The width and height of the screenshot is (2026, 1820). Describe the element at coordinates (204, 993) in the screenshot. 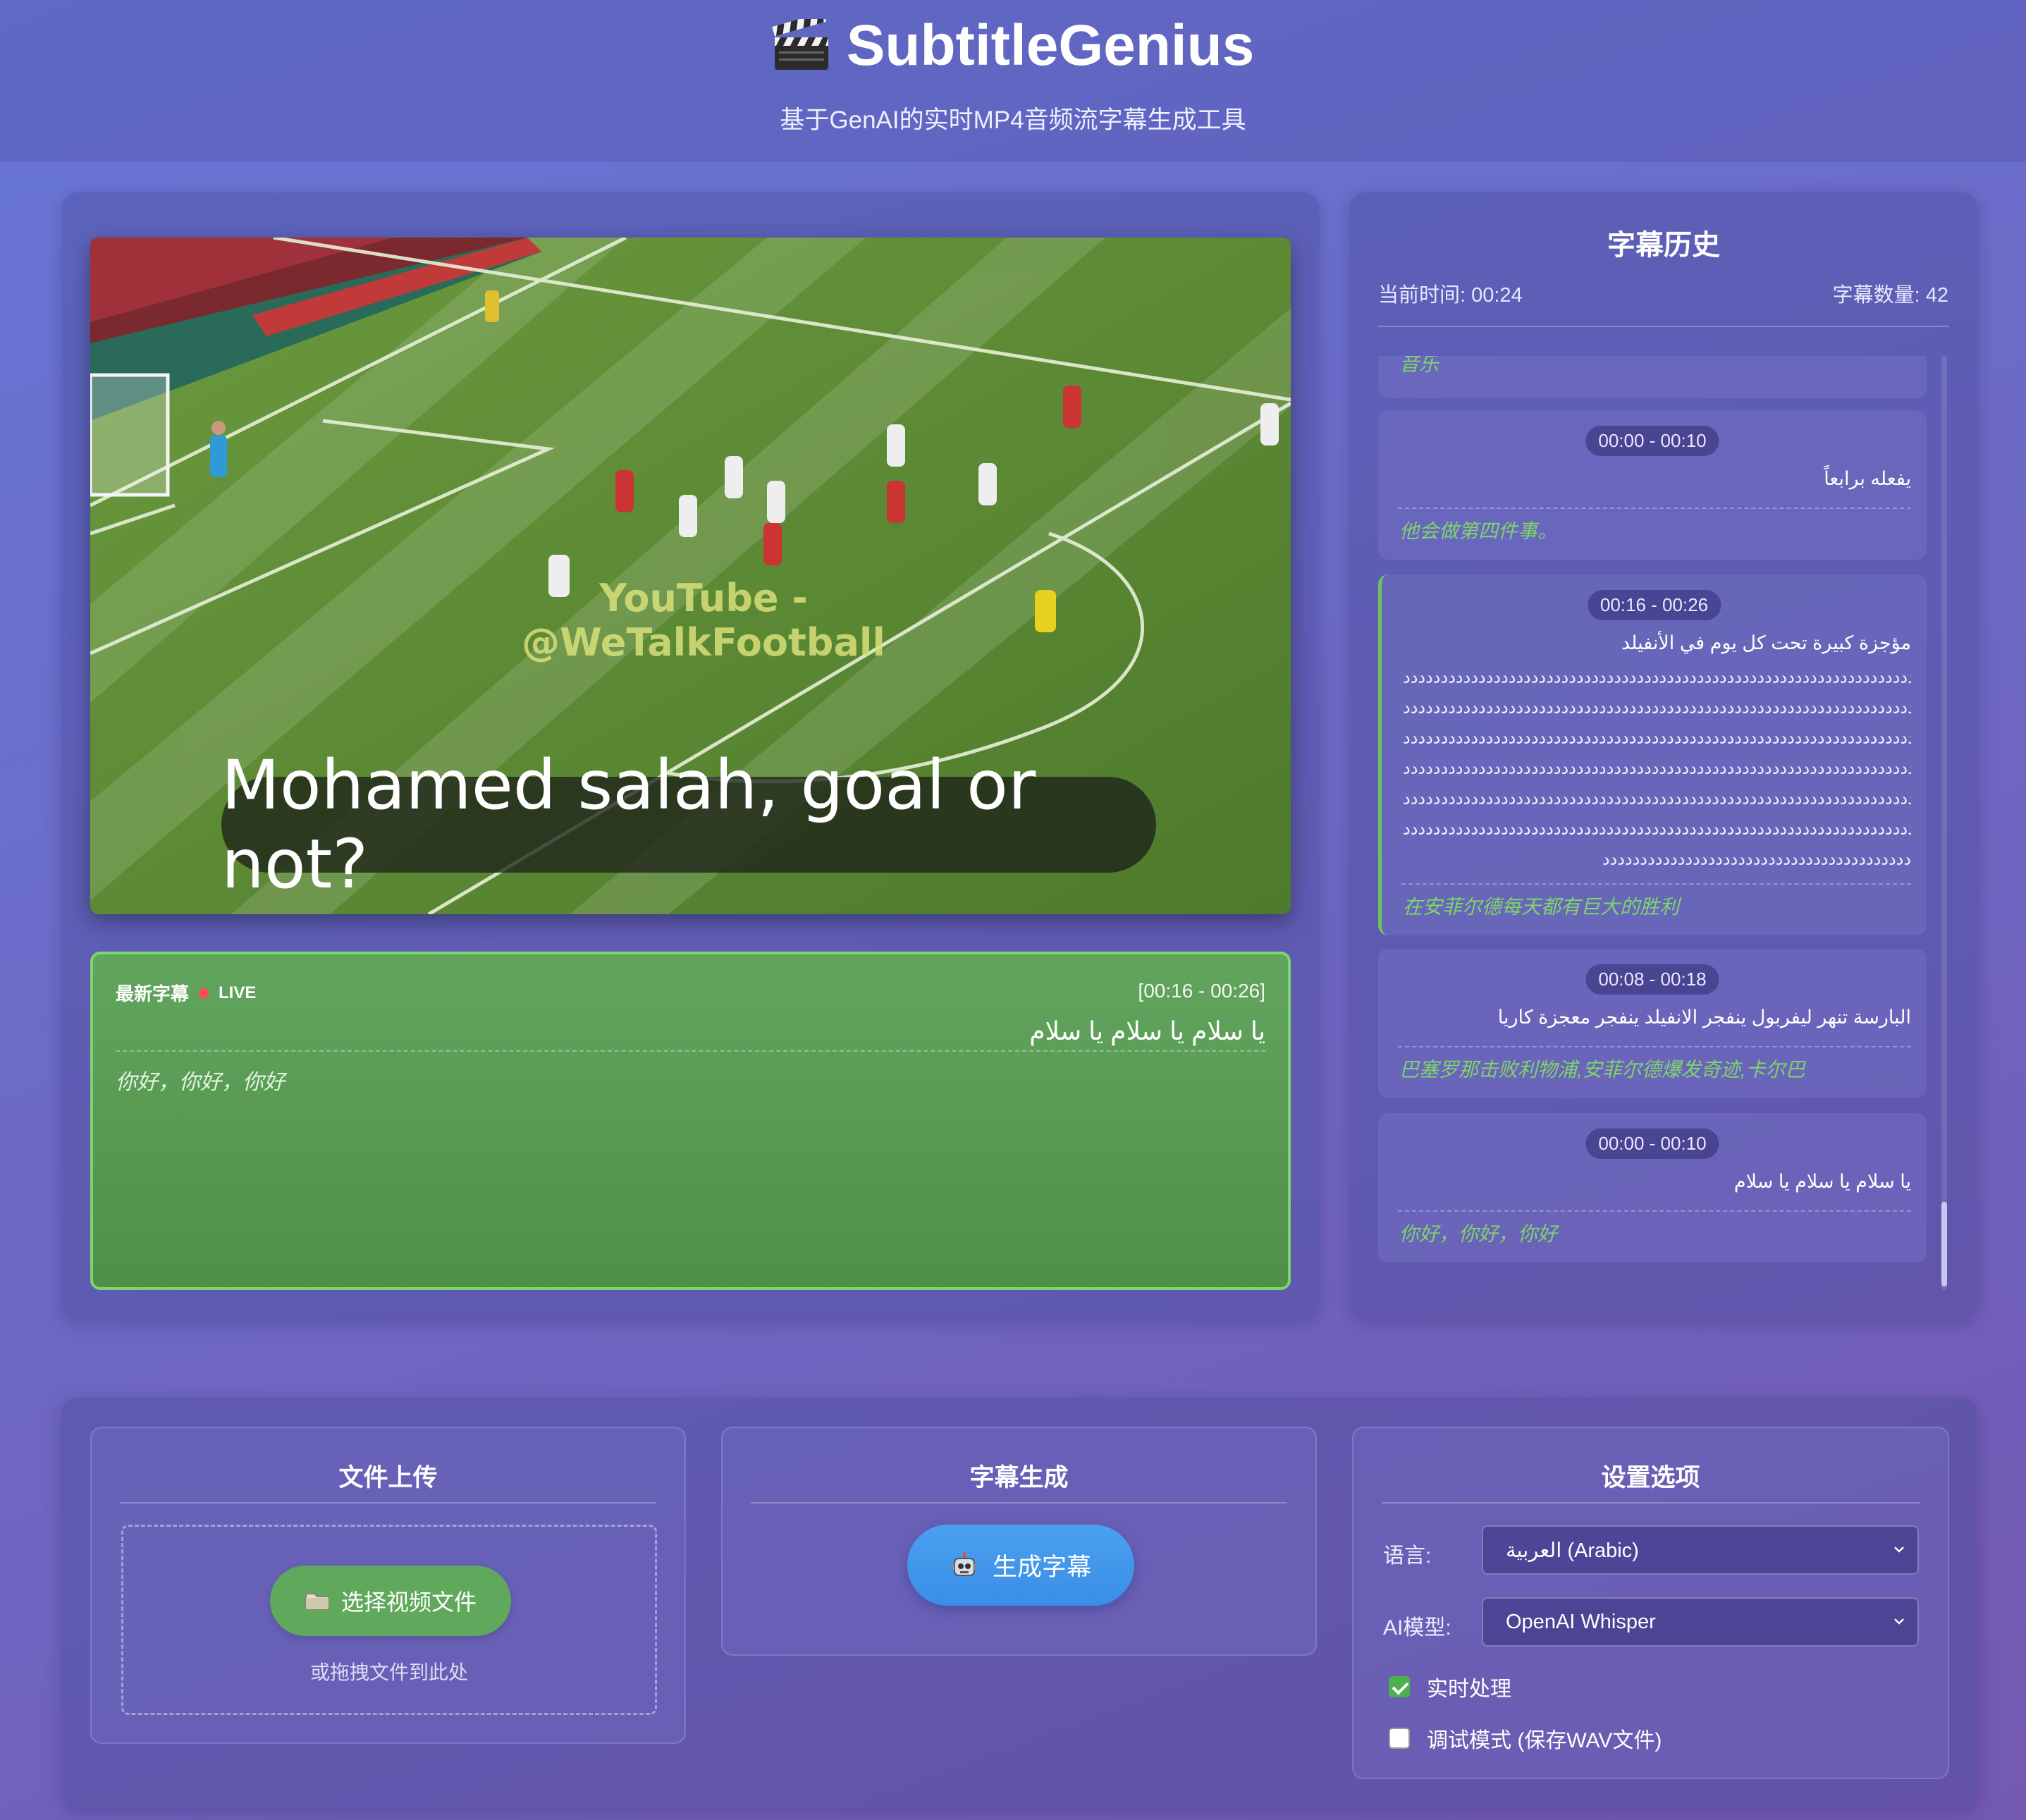

I see `live-dot-icon` at that location.